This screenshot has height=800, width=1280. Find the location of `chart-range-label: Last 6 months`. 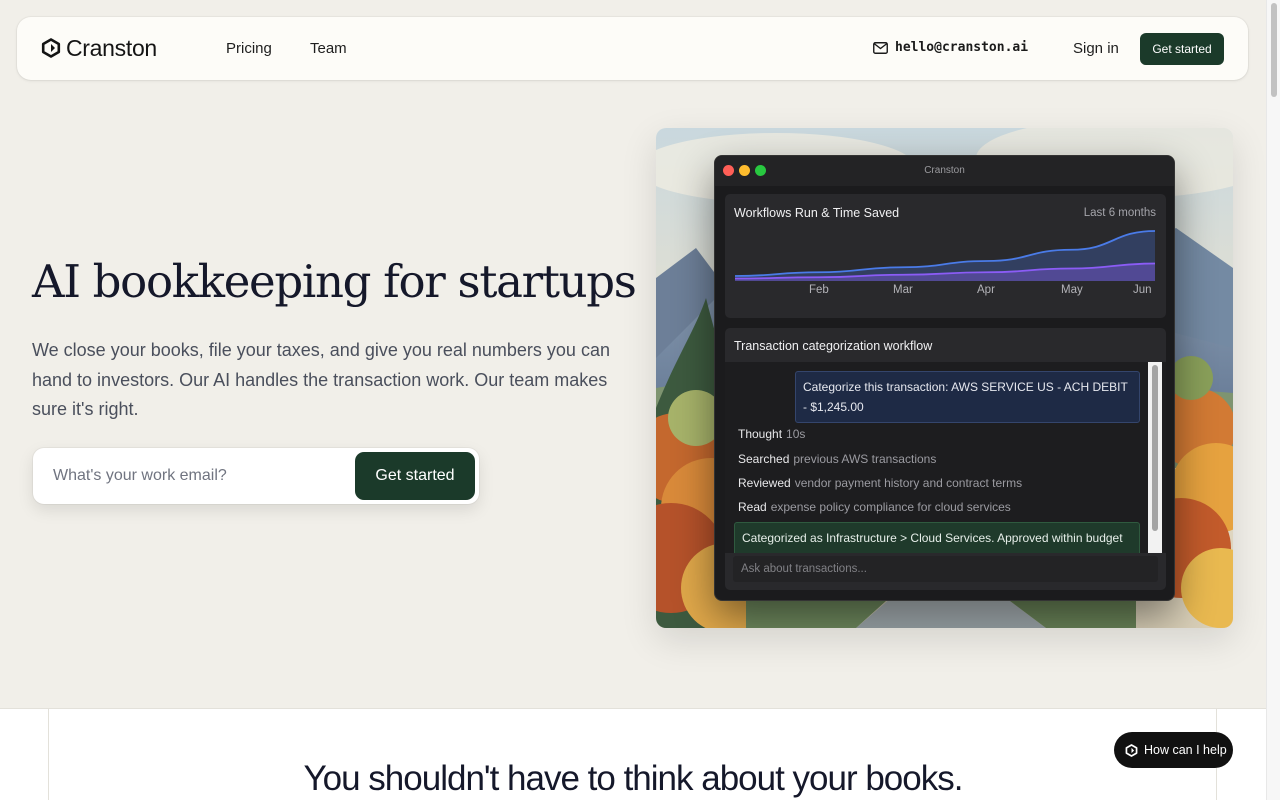

chart-range-label: Last 6 months is located at coordinates (1119, 213).